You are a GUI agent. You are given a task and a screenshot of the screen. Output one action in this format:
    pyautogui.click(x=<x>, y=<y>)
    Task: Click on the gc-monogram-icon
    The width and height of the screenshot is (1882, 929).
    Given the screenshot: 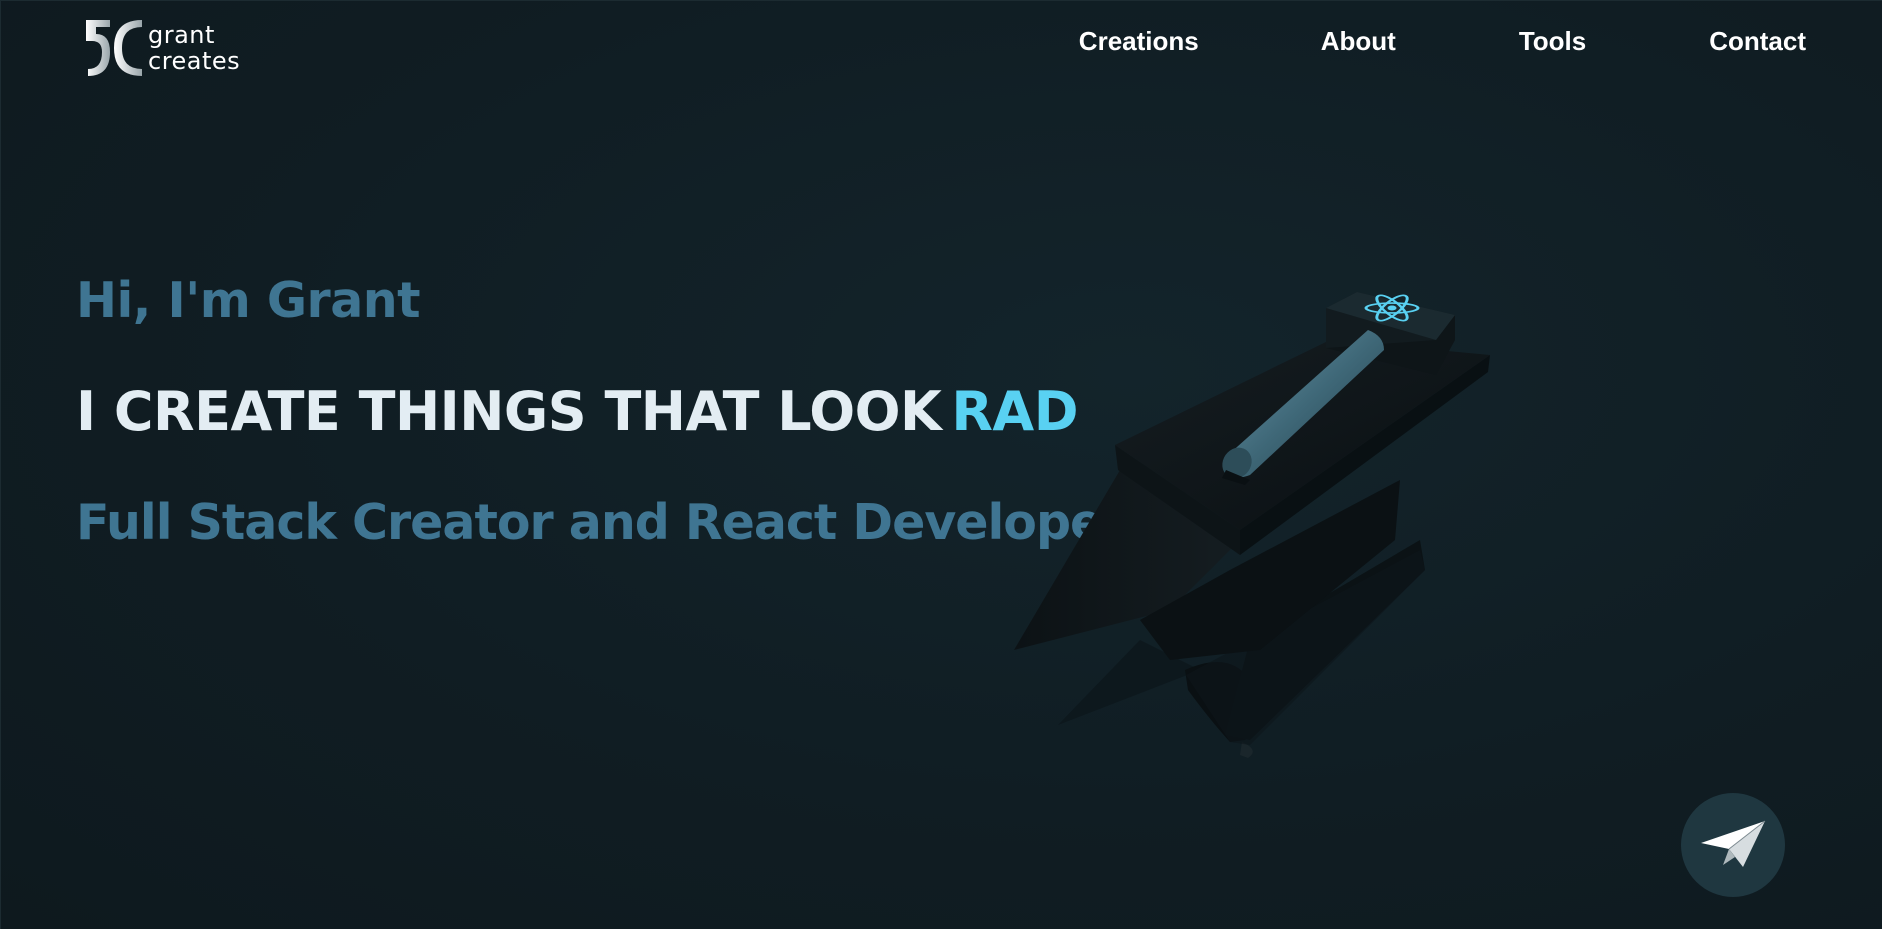 What is the action you would take?
    pyautogui.click(x=114, y=48)
    